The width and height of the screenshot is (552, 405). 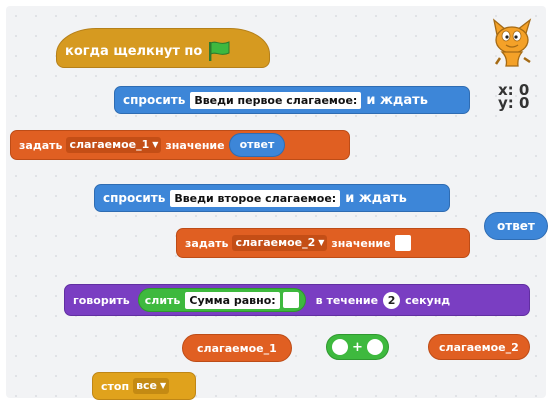 I want to click on left-operand-slot, so click(x=340, y=347).